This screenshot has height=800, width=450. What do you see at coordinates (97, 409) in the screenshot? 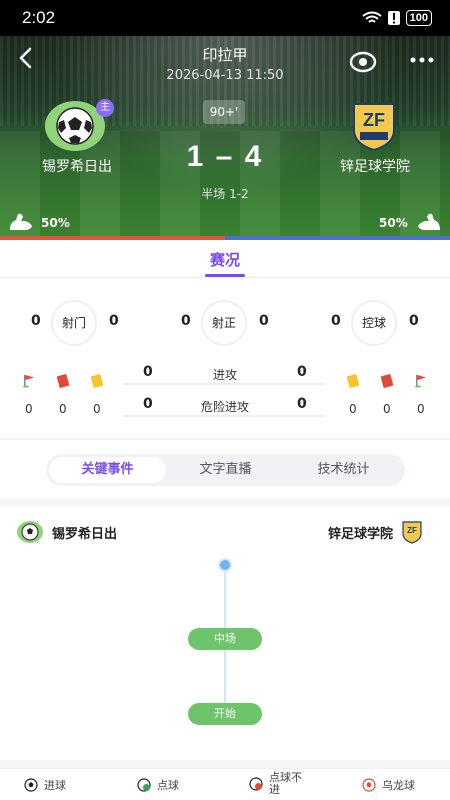
I see `home-yellow-cards: 0` at bounding box center [97, 409].